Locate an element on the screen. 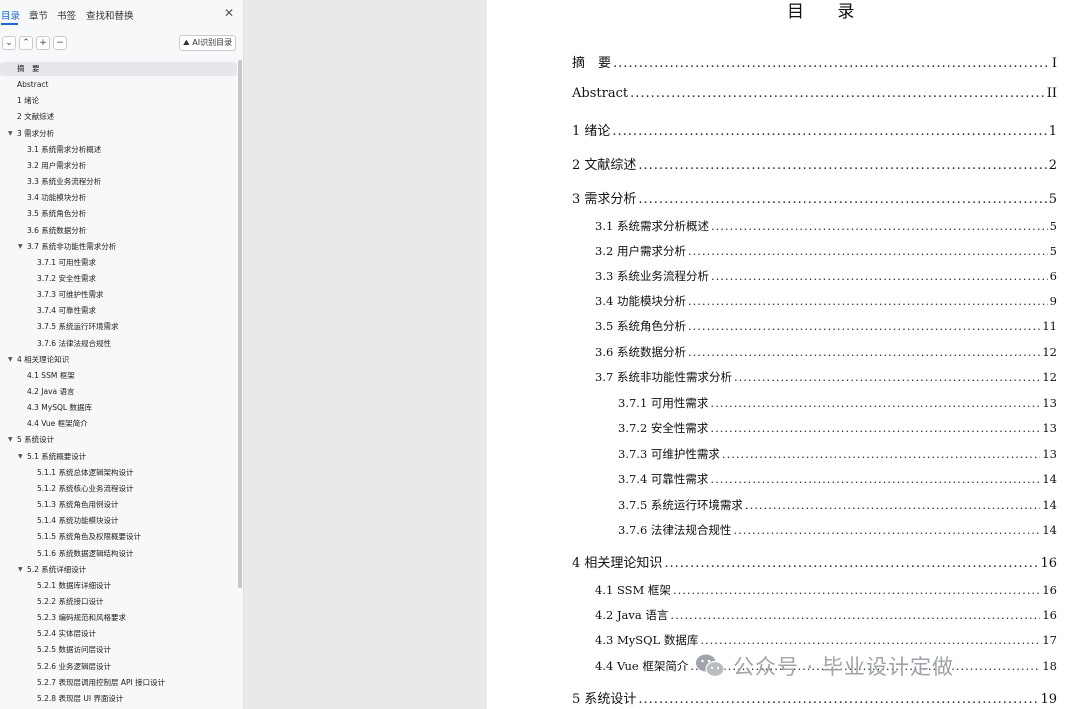 The image size is (1080, 709). toc-entry: 3.7.1 可用性需求 13 is located at coordinates (837, 405).